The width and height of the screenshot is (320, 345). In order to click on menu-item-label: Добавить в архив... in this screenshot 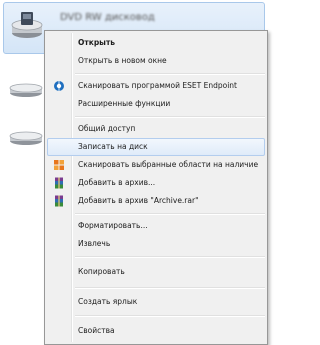, I will do `click(117, 182)`.